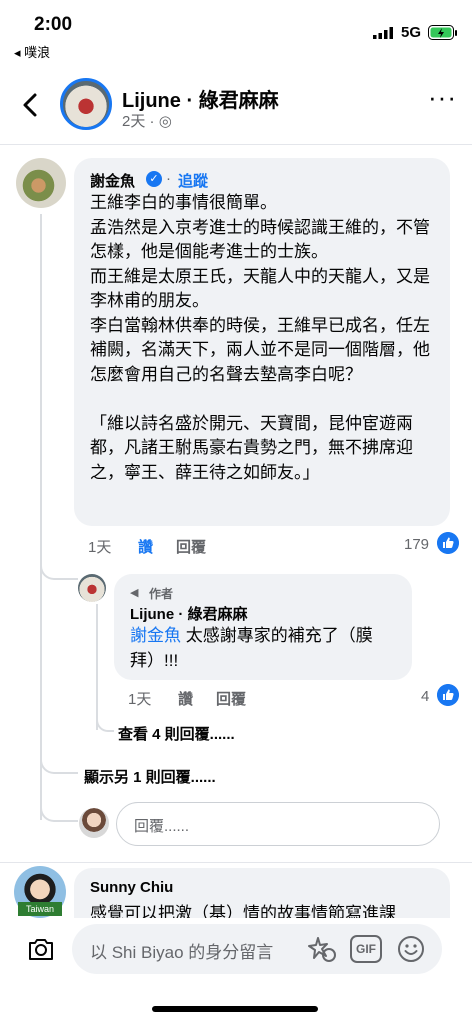  Describe the element at coordinates (442, 32) in the screenshot. I see `battery-icon` at that location.